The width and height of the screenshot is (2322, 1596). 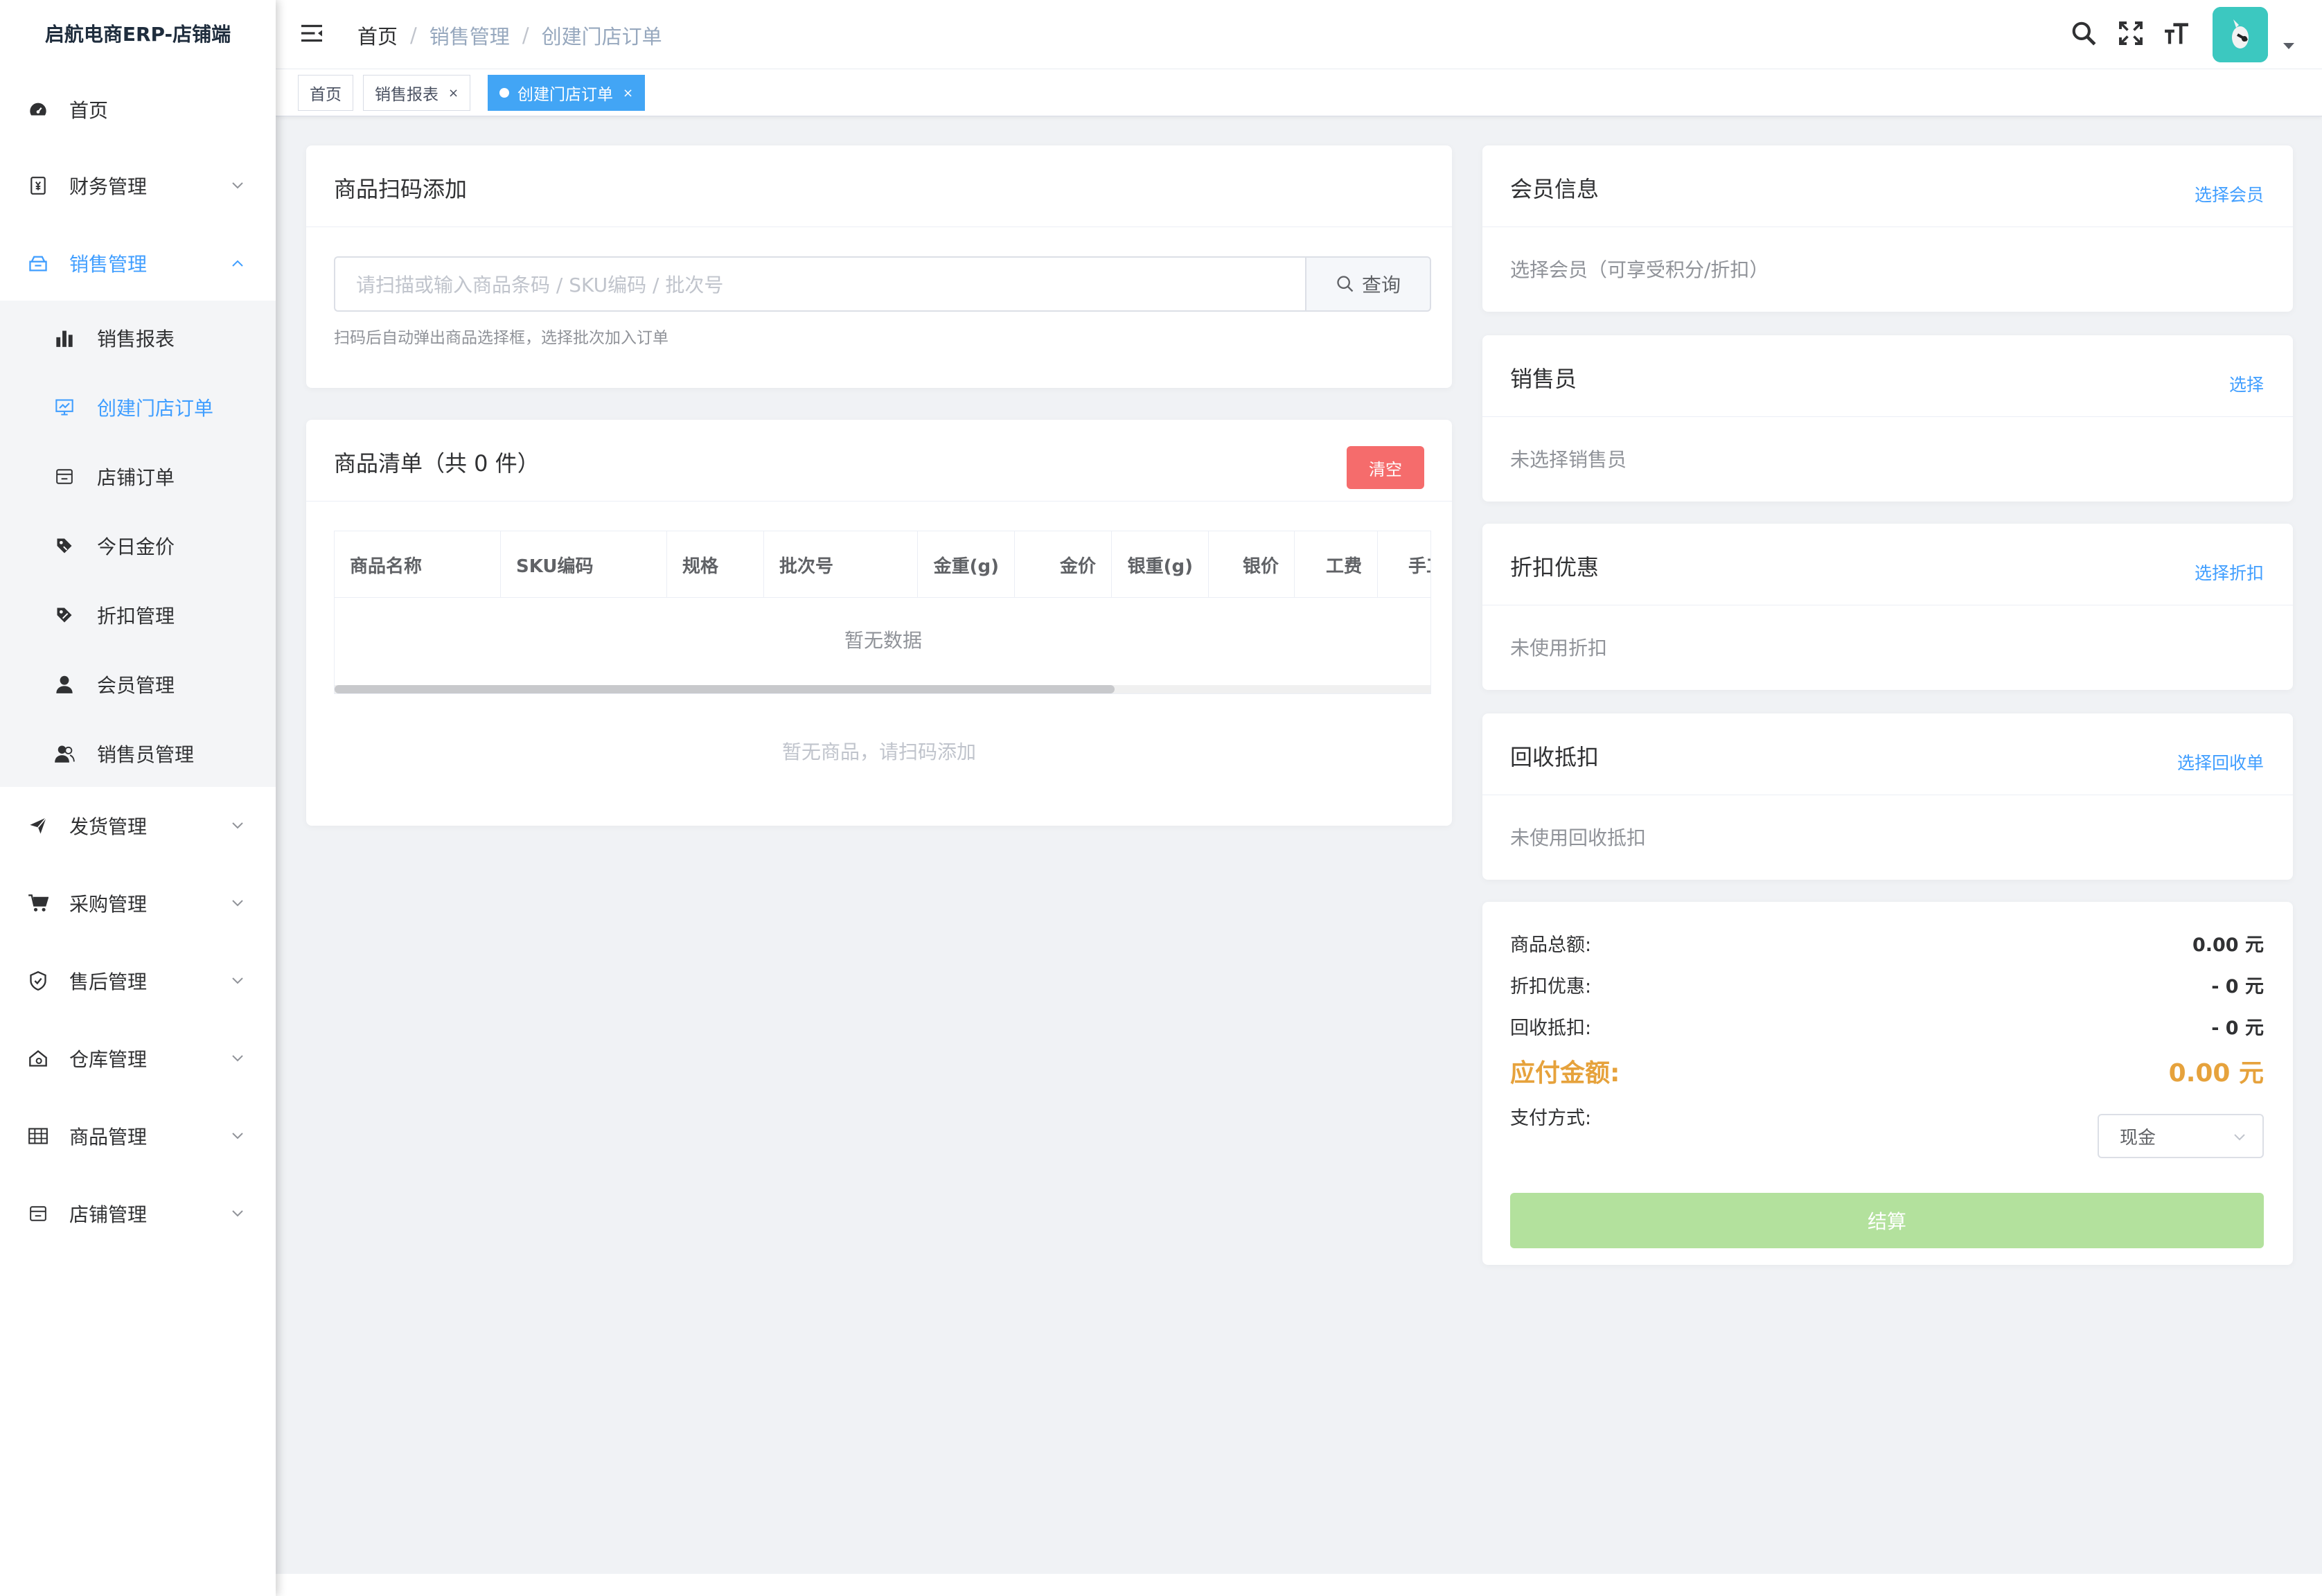 What do you see at coordinates (1887, 564) in the screenshot?
I see `card-header: 折扣优惠 选择折扣` at bounding box center [1887, 564].